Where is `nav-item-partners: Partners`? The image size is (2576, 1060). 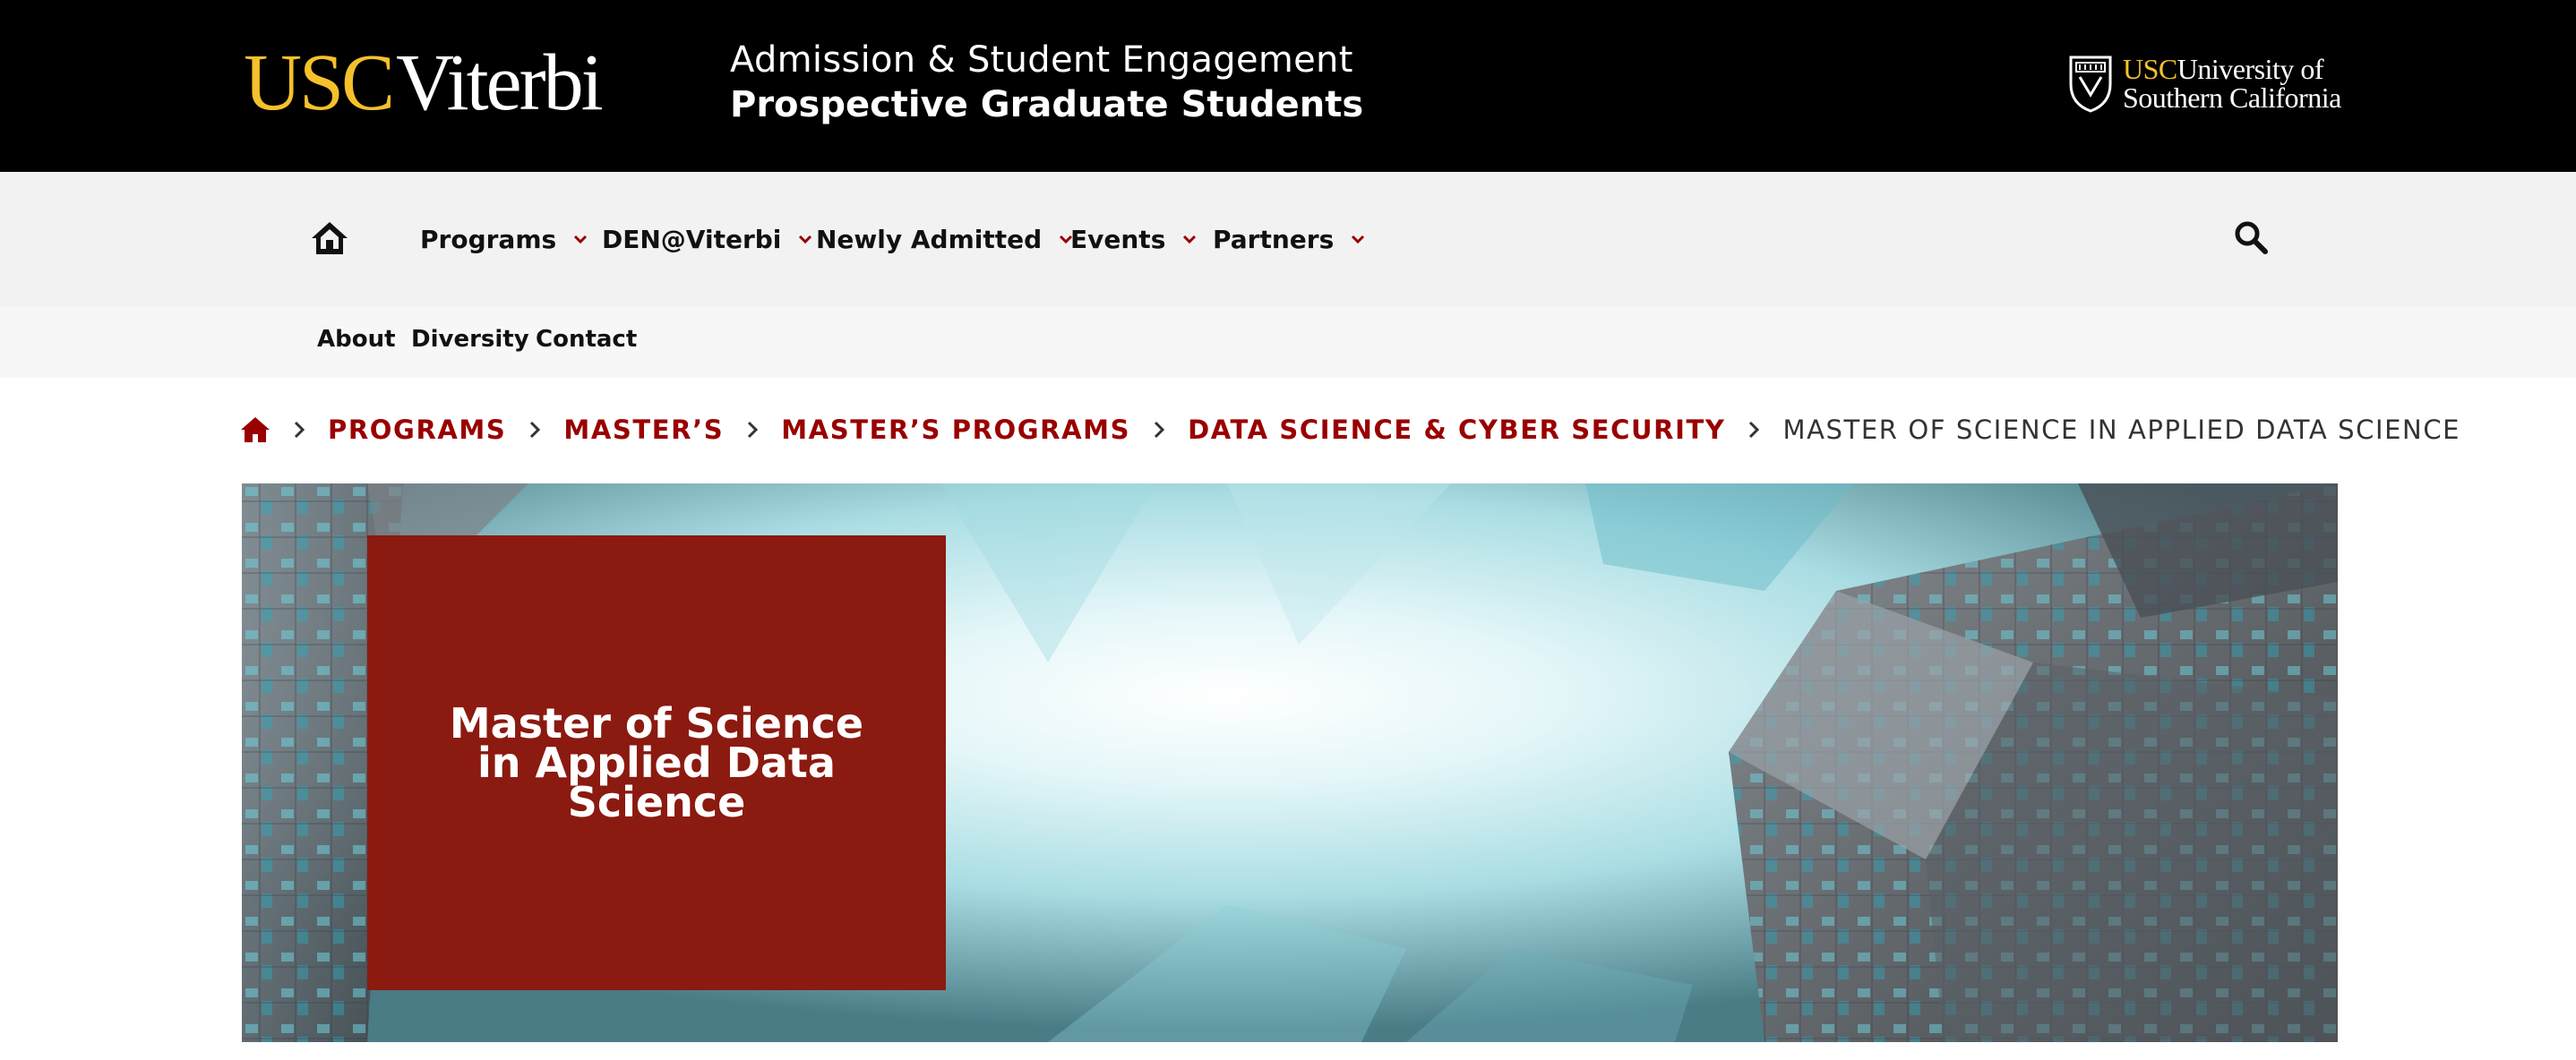 nav-item-partners: Partners is located at coordinates (1289, 239).